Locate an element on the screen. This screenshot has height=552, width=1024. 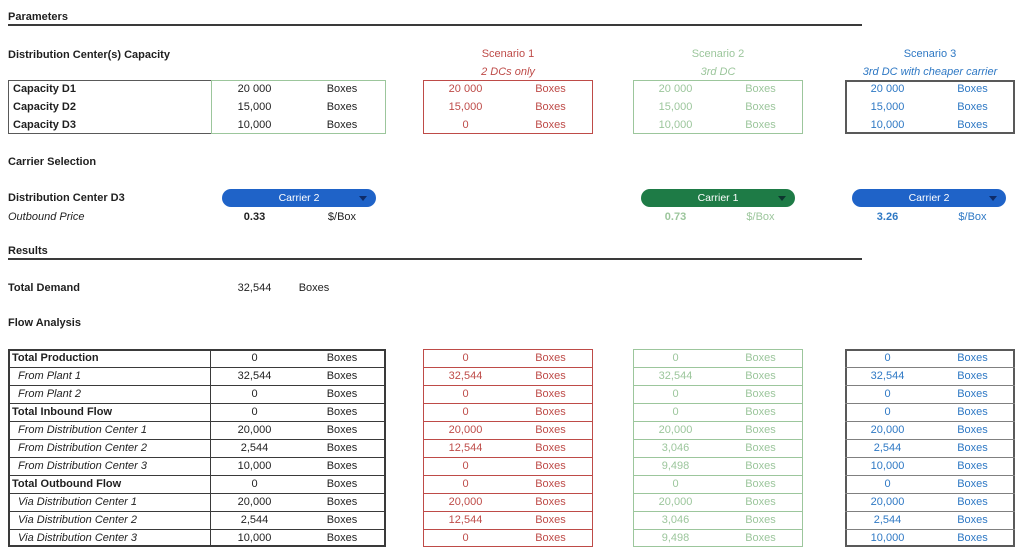
scenario2-subtitle: 3rd DC is located at coordinates (718, 72).